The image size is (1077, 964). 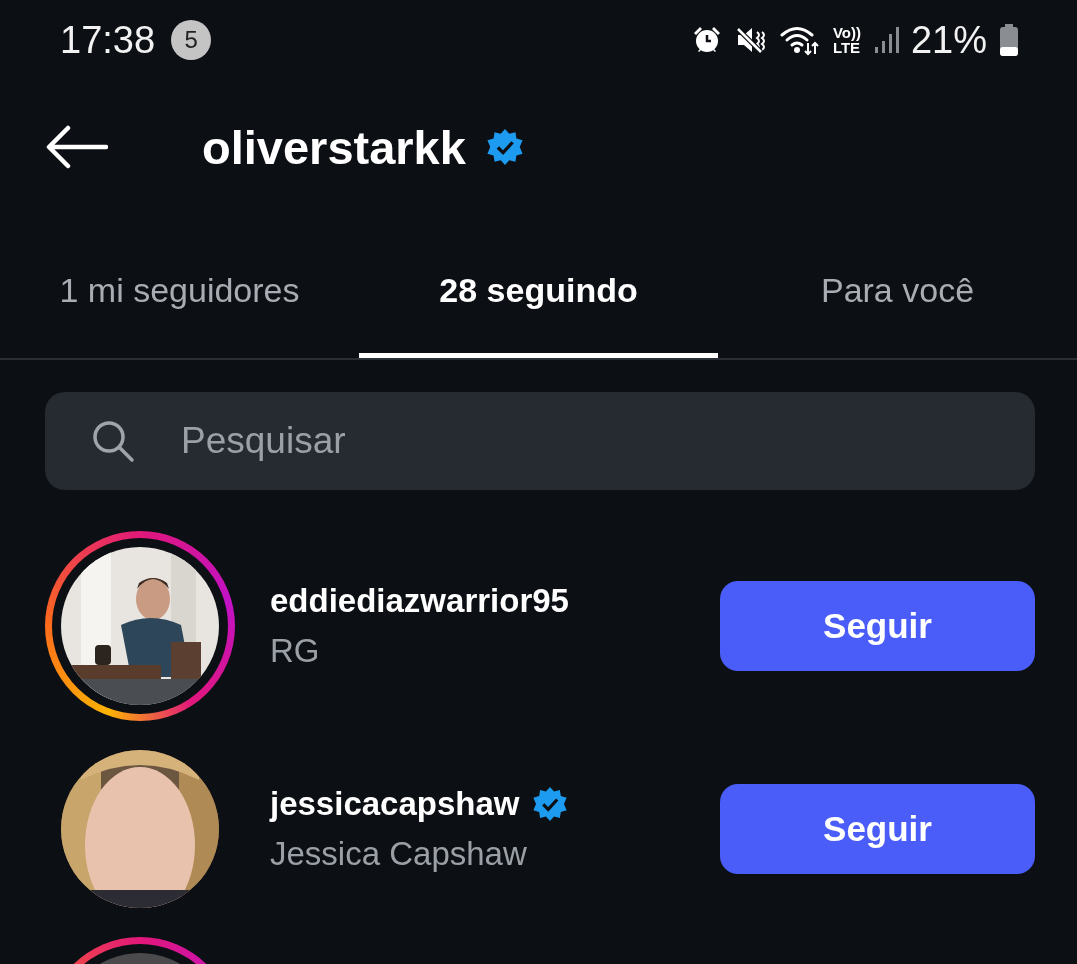 What do you see at coordinates (113, 441) in the screenshot?
I see `search-icon` at bounding box center [113, 441].